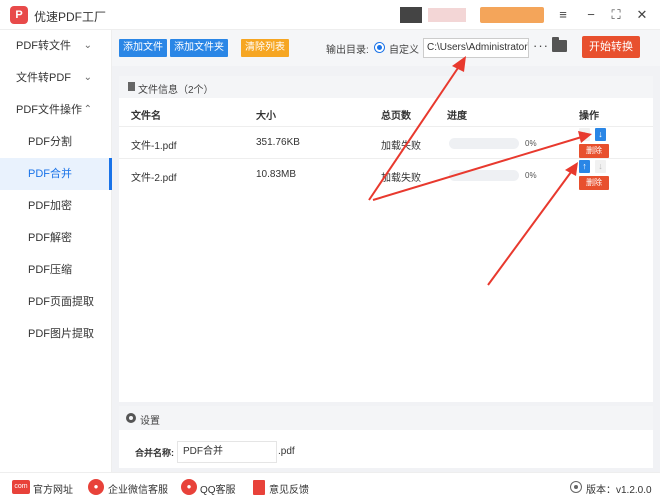  What do you see at coordinates (447, 15) in the screenshot?
I see `user-name-redacted` at bounding box center [447, 15].